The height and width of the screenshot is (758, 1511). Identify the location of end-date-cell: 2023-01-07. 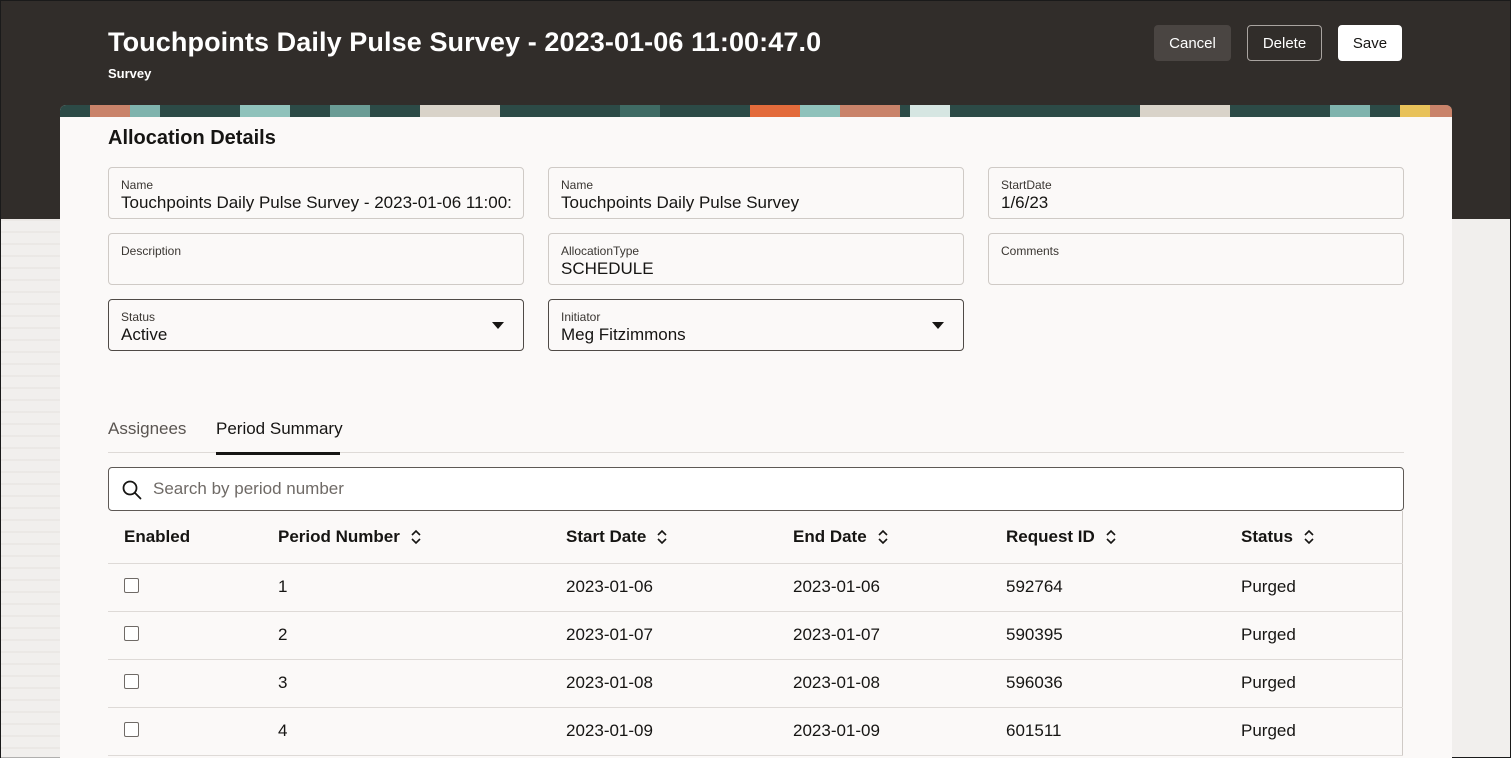
(883, 635).